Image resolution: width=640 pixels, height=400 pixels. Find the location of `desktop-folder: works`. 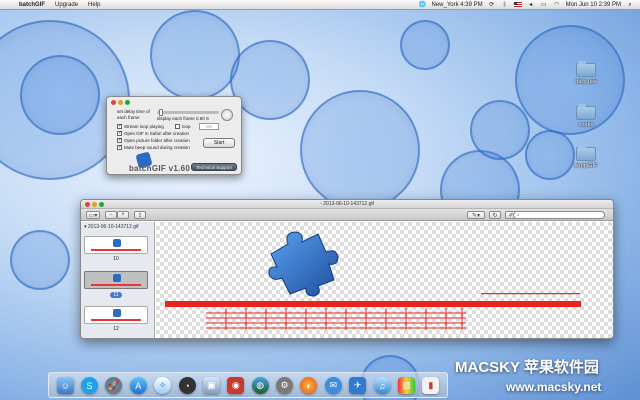

desktop-folder: works is located at coordinates (586, 116).